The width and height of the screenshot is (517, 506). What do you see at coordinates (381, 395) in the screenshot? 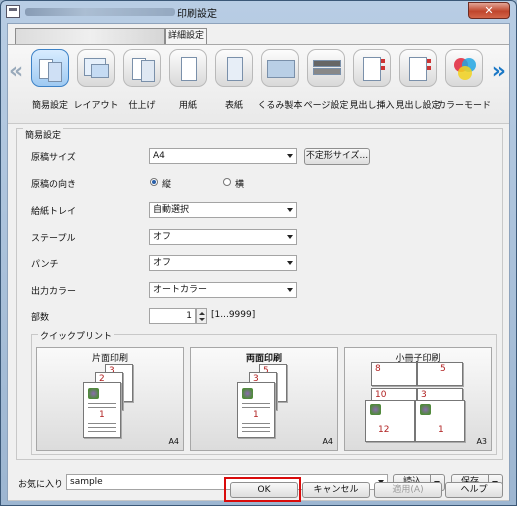
I see `page-number: 10` at bounding box center [381, 395].